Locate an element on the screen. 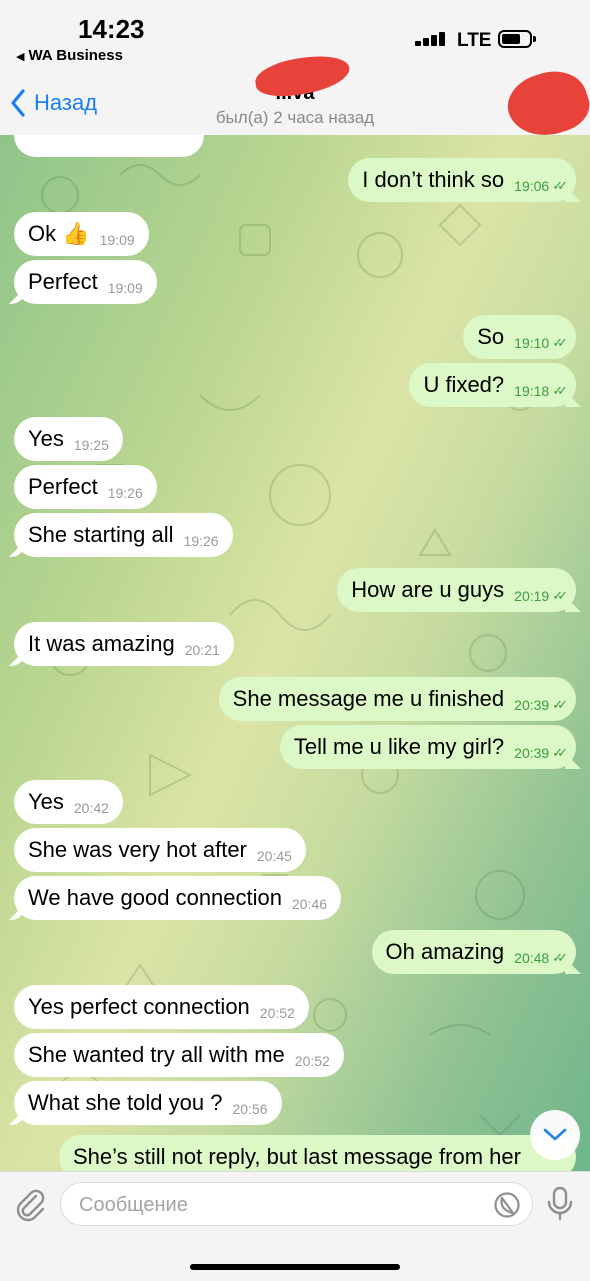  message-incoming: She wanted try all with me 20:52 is located at coordinates (179, 1055).